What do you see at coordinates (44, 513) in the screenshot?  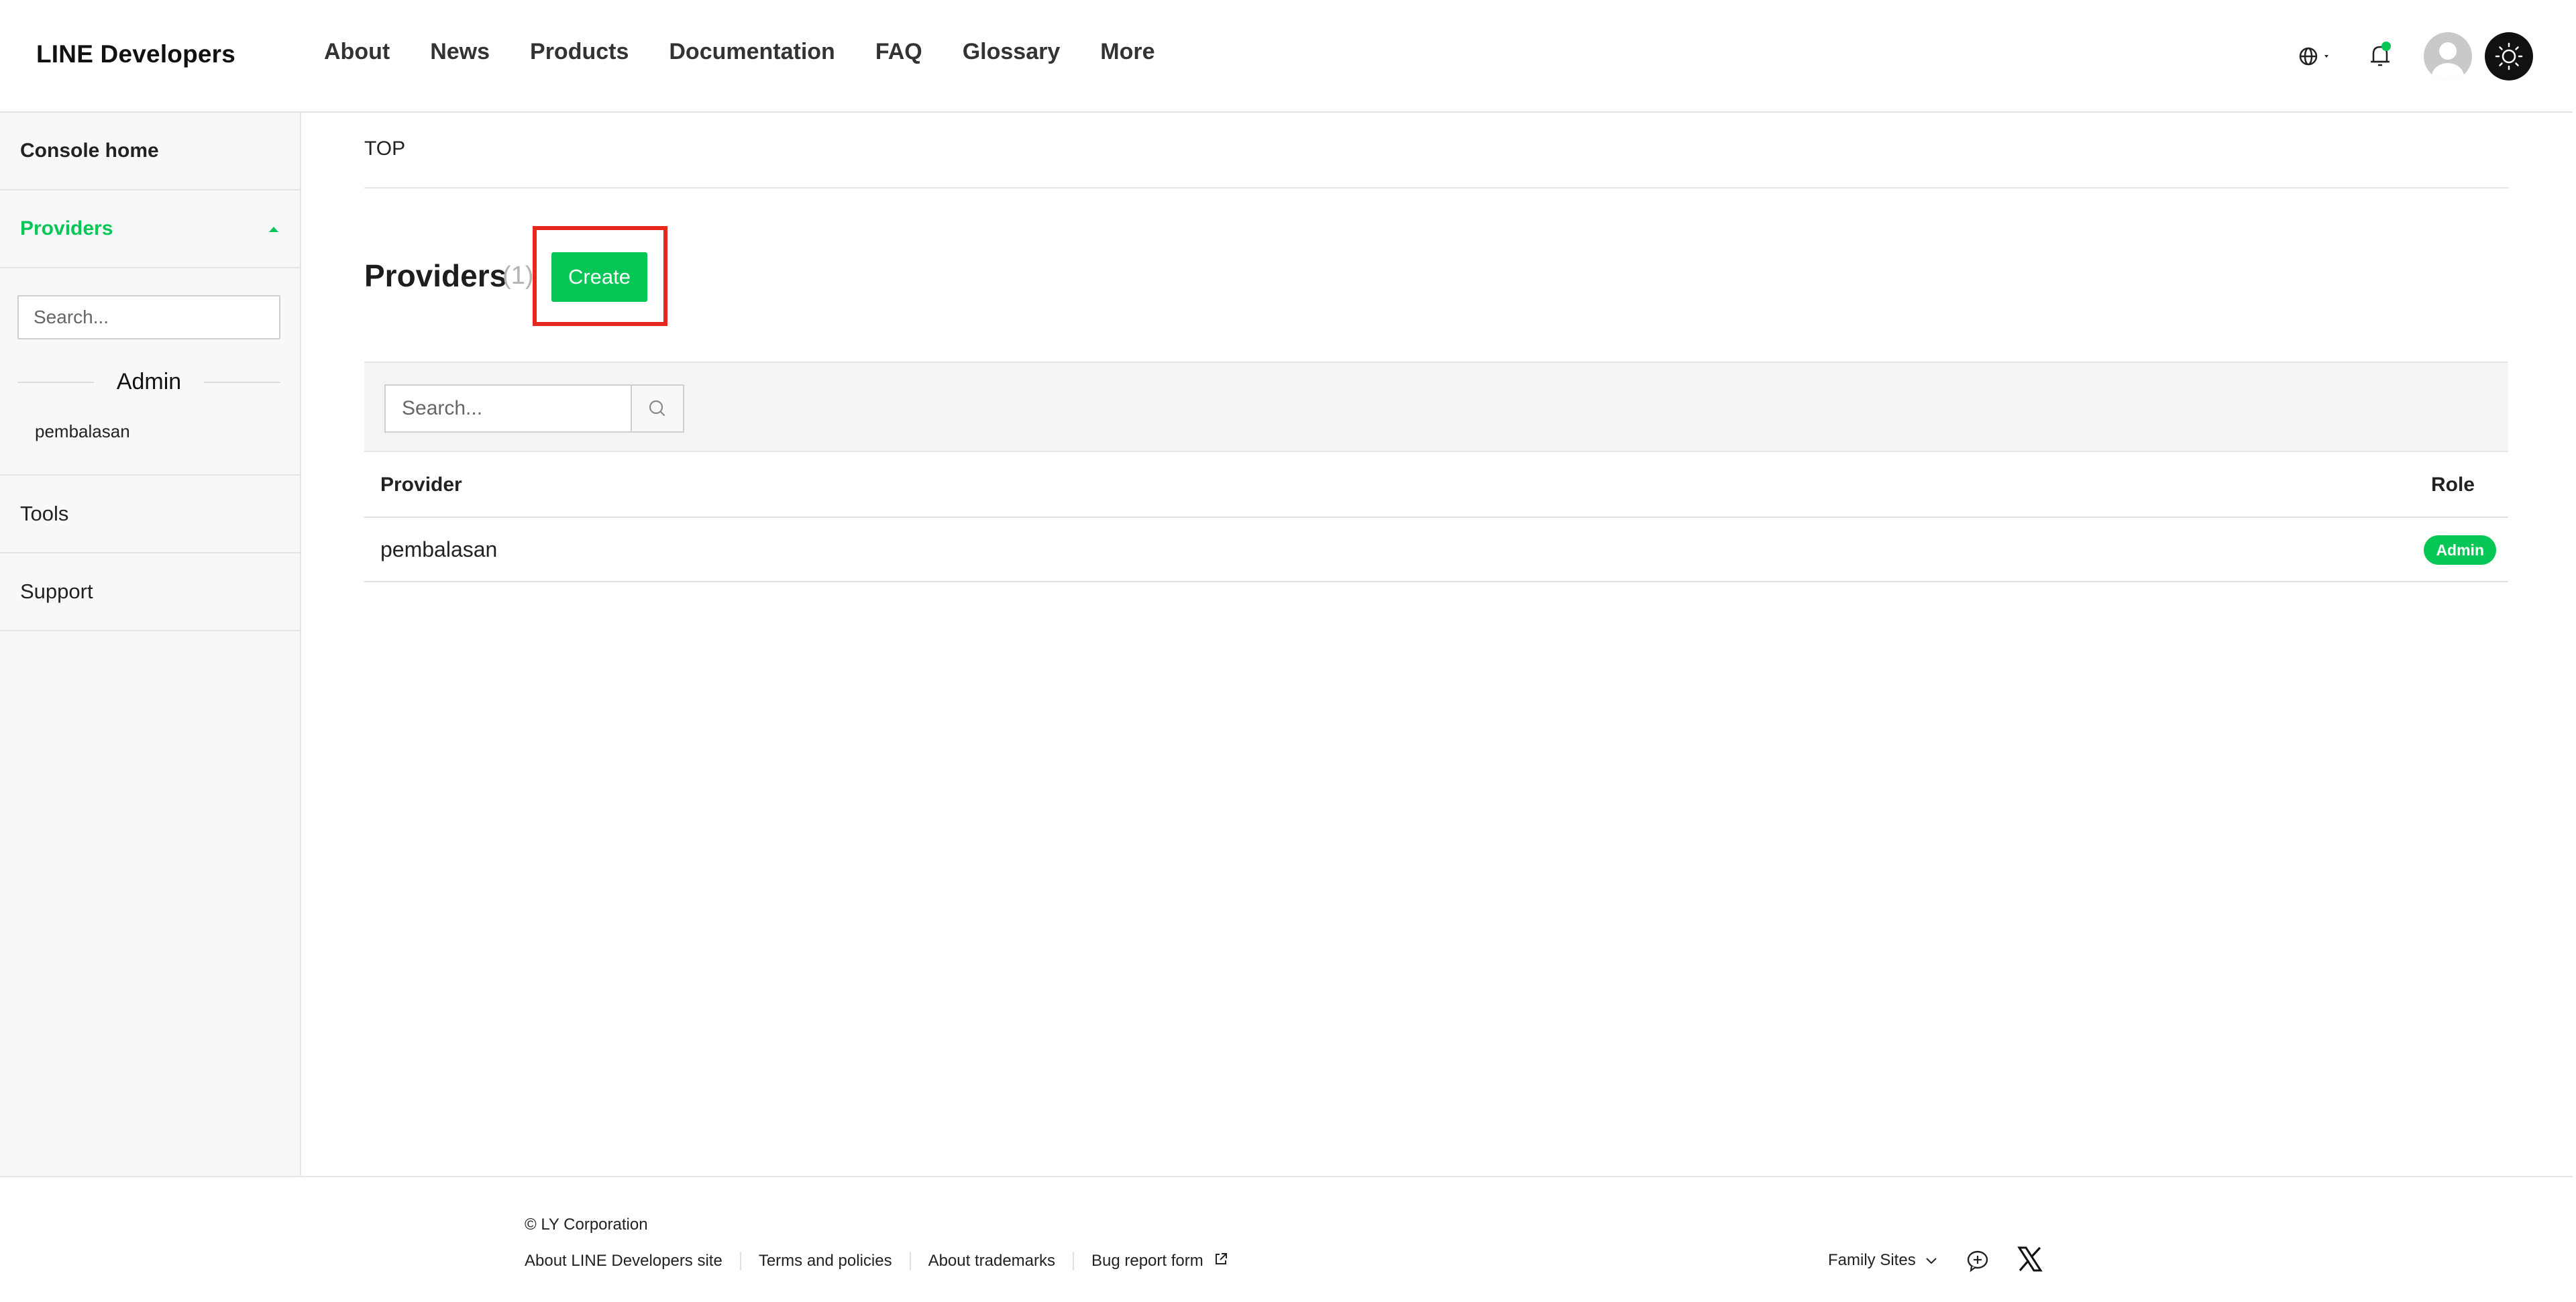 I see `sidebar-item-label: Tools` at bounding box center [44, 513].